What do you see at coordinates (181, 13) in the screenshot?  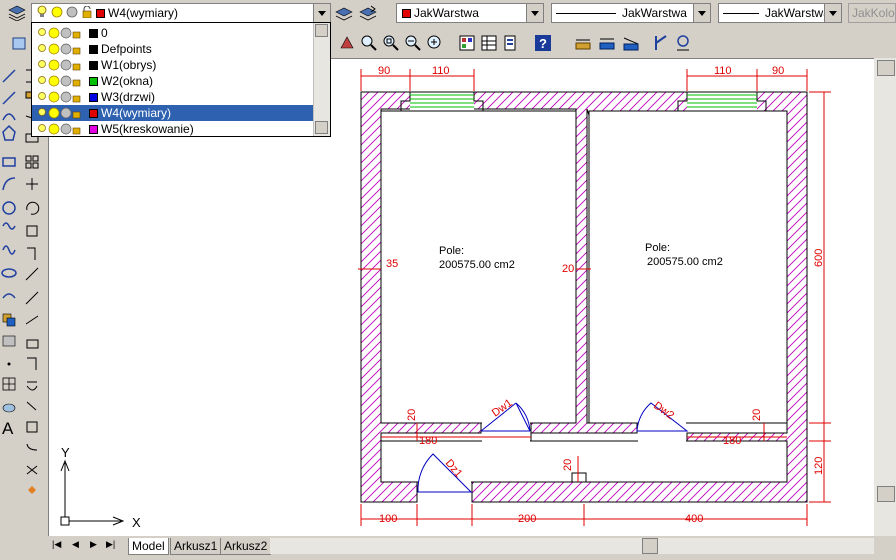 I see `layer-combo: W4(wymiary)` at bounding box center [181, 13].